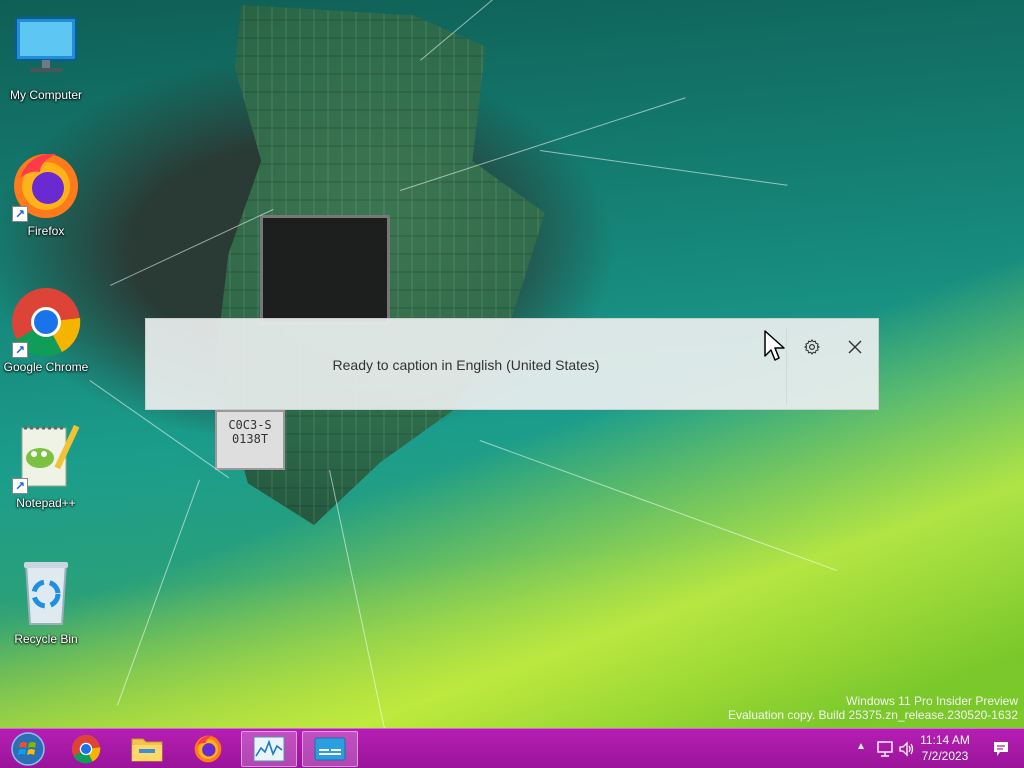 This screenshot has width=1024, height=768. Describe the element at coordinates (885, 749) in the screenshot. I see `network-icon` at that location.